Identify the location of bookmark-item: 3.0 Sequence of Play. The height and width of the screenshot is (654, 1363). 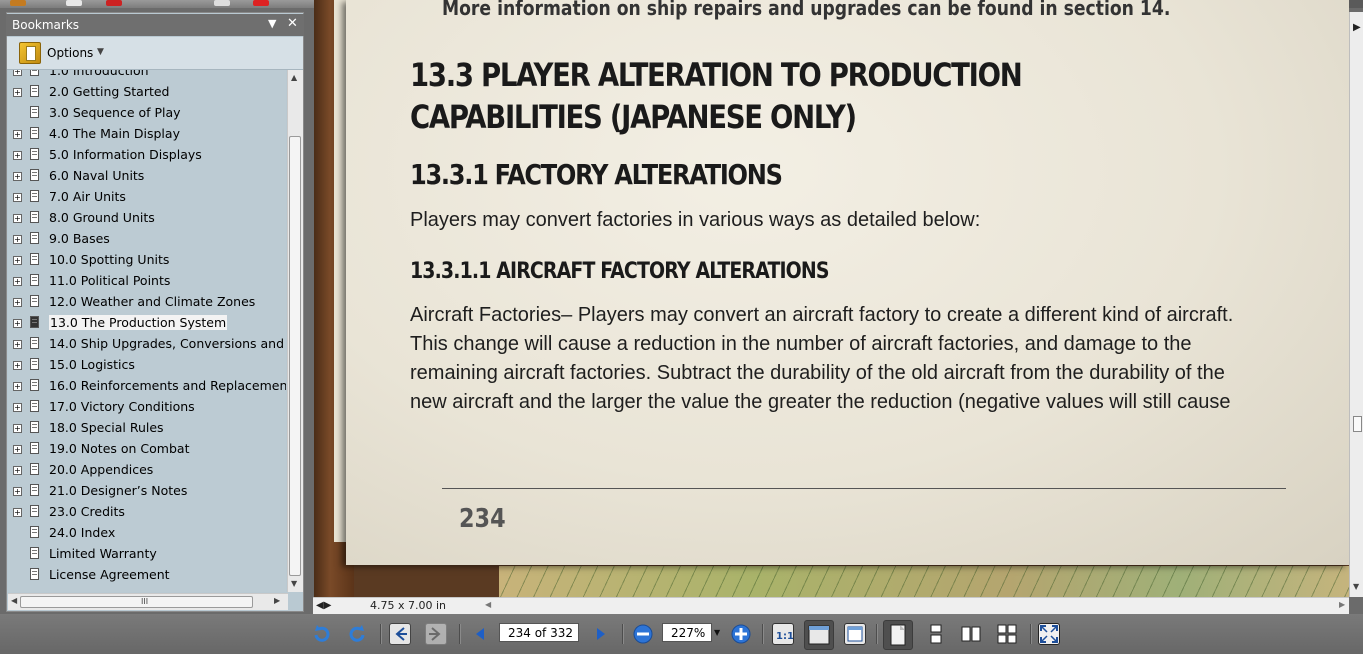
(147, 114).